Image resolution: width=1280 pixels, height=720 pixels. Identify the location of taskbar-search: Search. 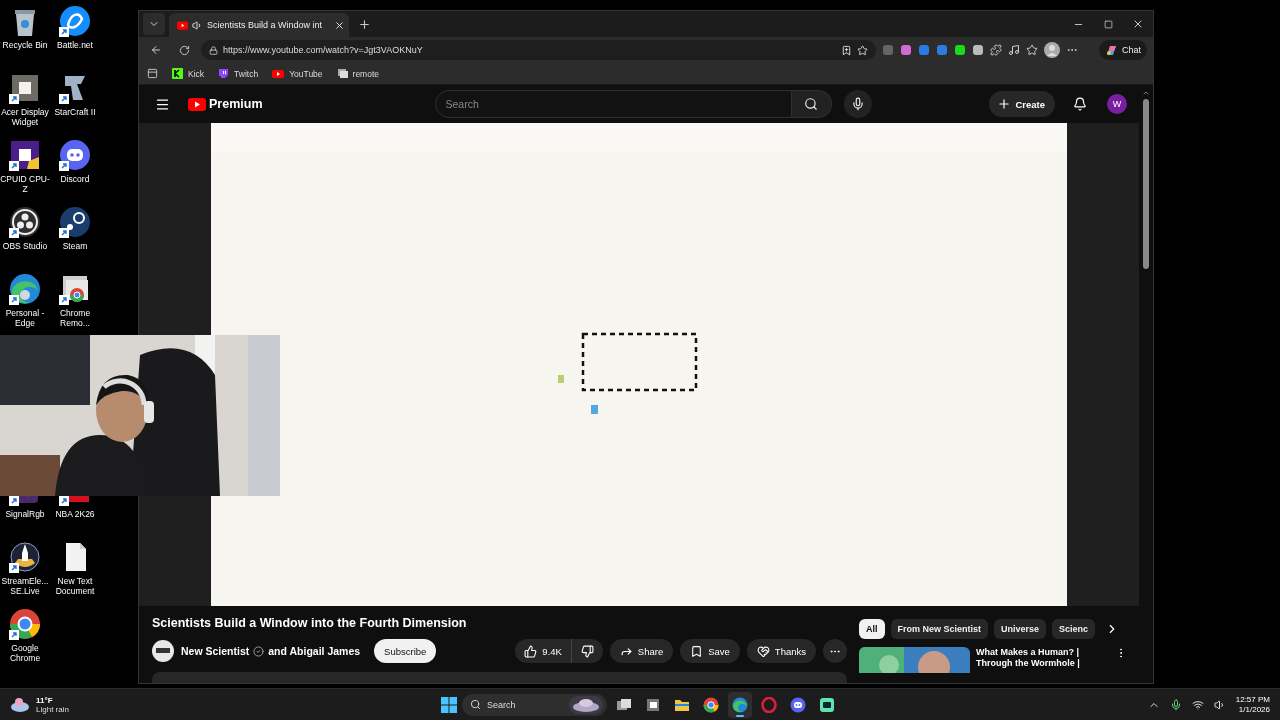
(534, 704).